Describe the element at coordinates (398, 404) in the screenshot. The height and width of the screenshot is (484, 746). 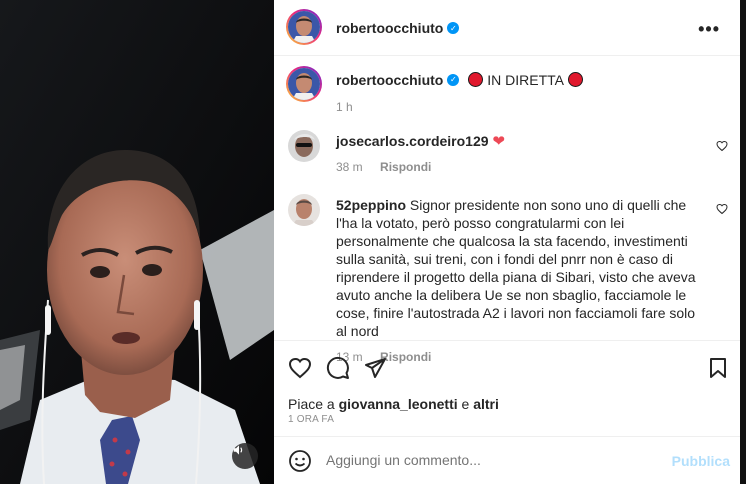
I see `likes-user: giovanna_leonetti` at that location.